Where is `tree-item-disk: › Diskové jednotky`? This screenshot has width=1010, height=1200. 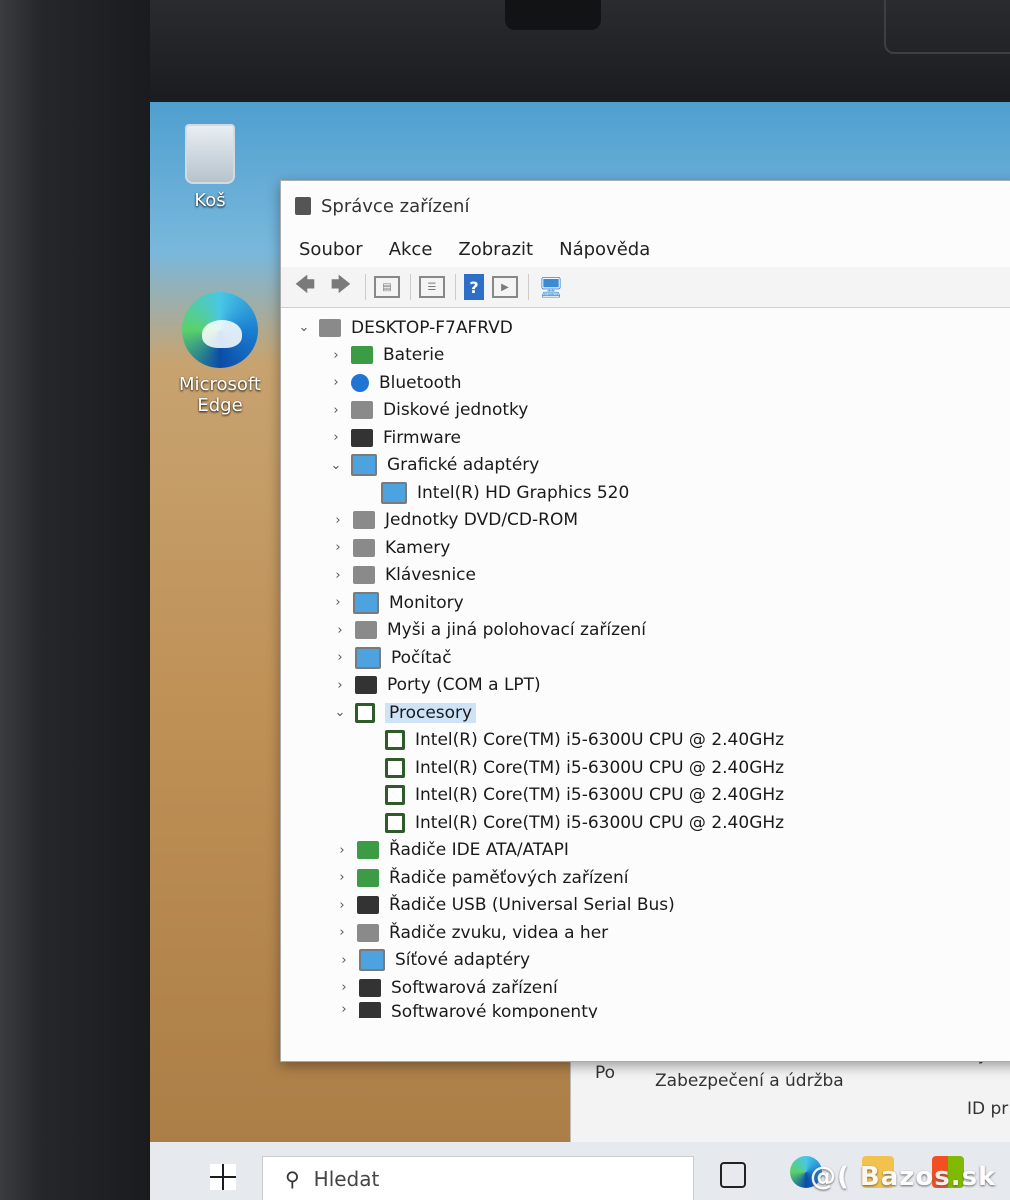
tree-item-disk: › Diskové jednotky is located at coordinates (645, 411).